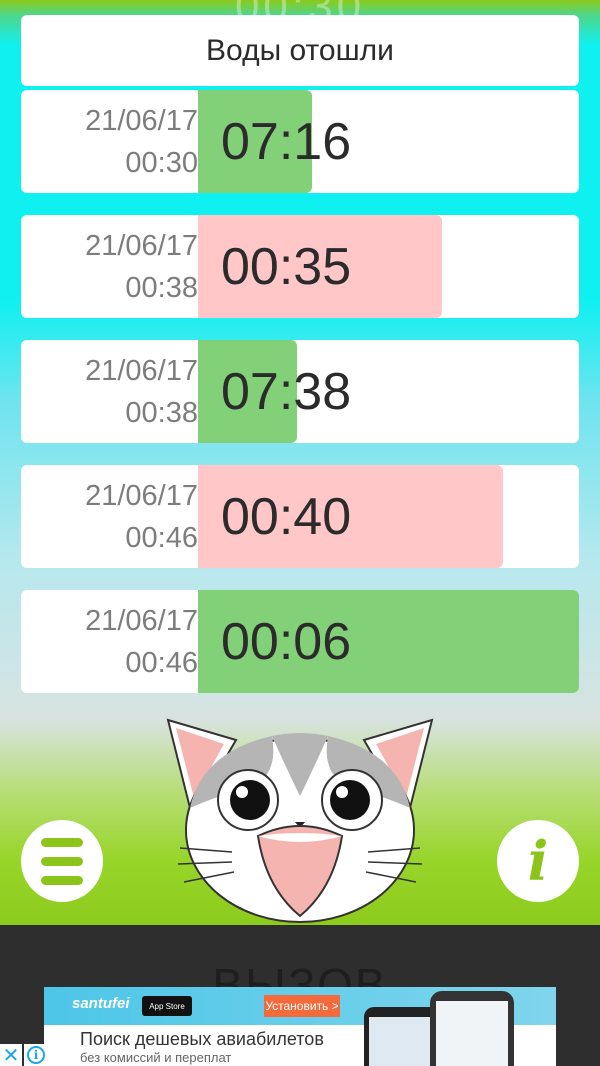 The image size is (600, 1066). Describe the element at coordinates (300, 820) in the screenshot. I see `cat-face-icon` at that location.